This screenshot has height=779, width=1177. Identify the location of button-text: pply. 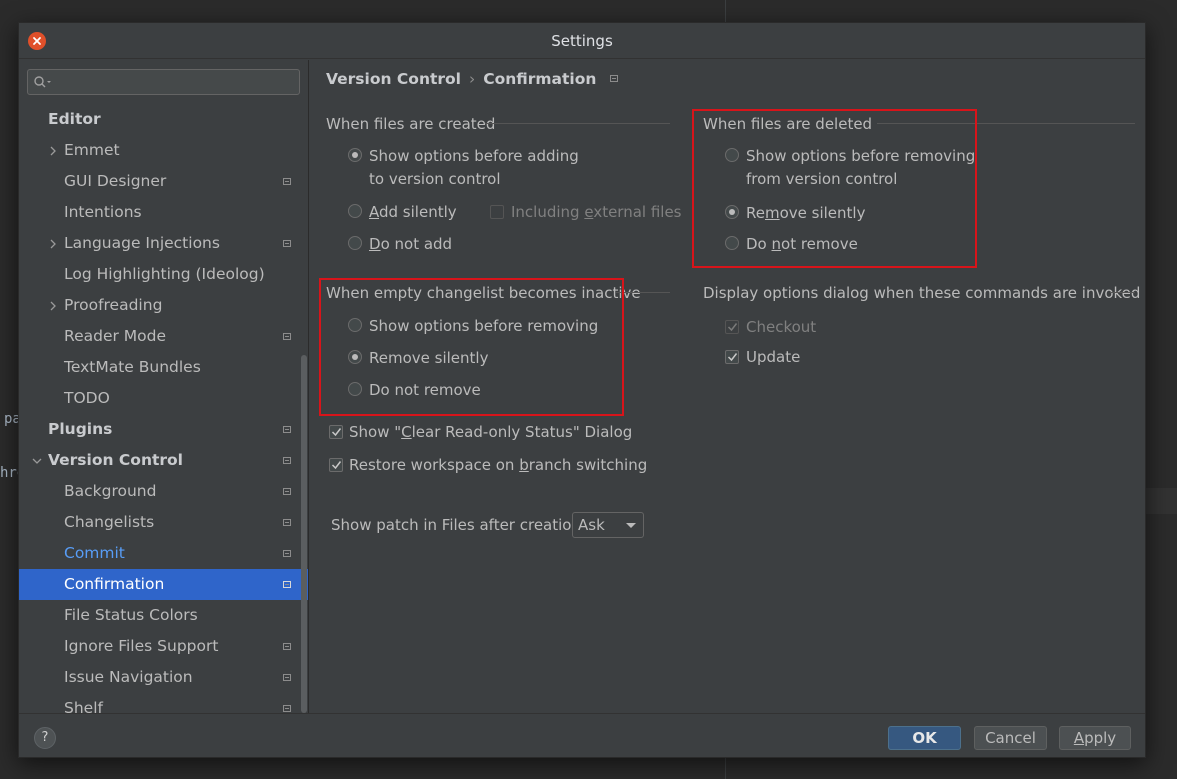
(1100, 738).